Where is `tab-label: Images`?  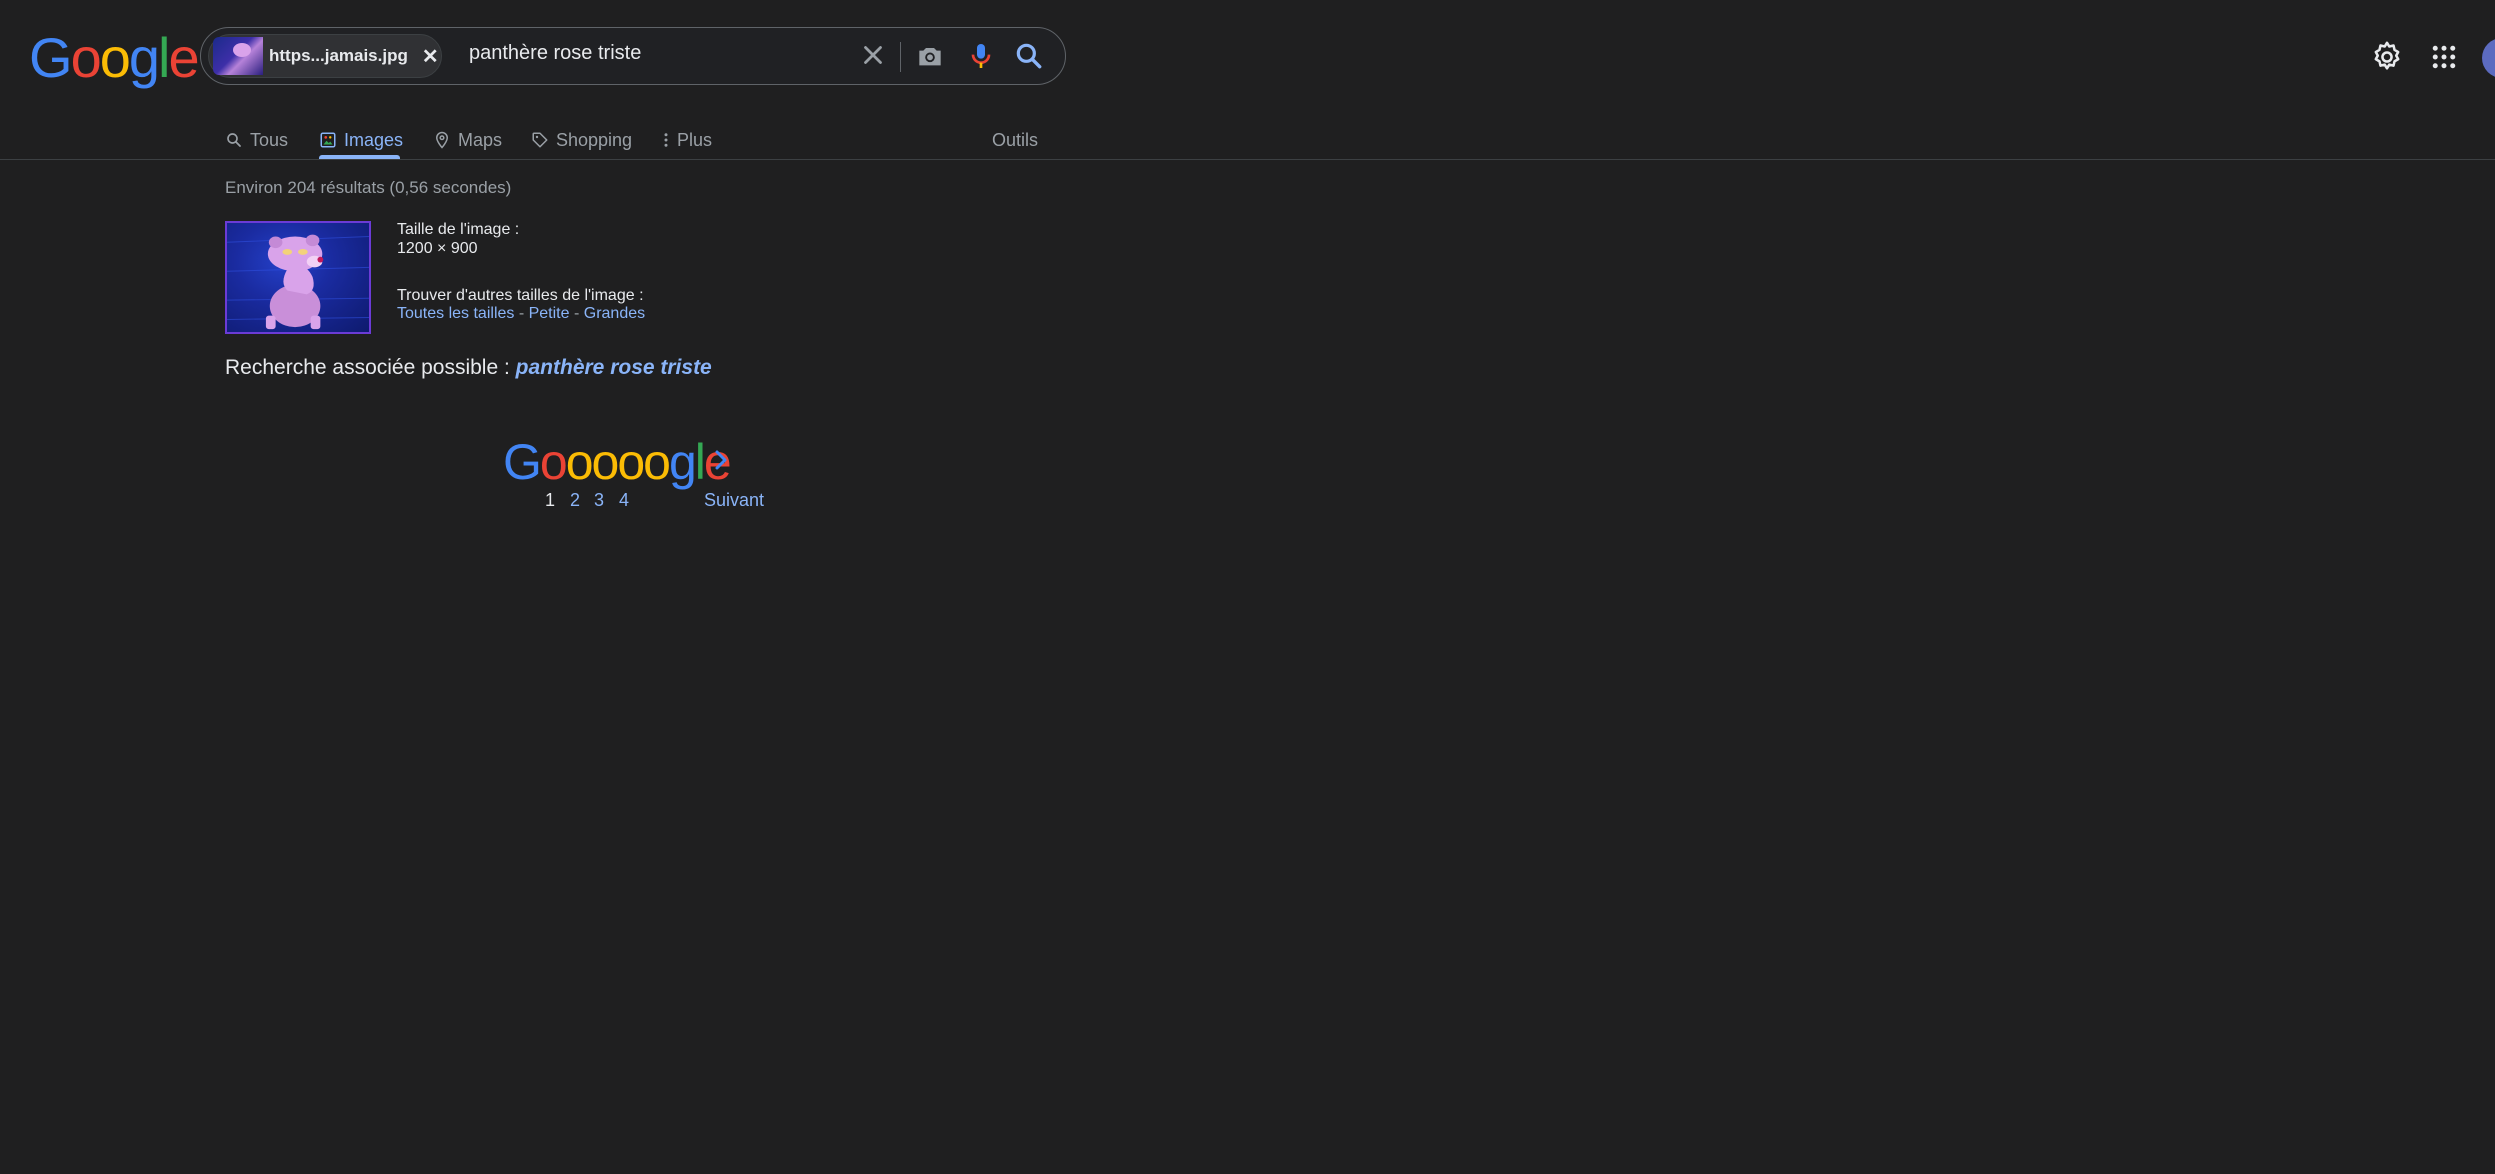
tab-label: Images is located at coordinates (374, 139).